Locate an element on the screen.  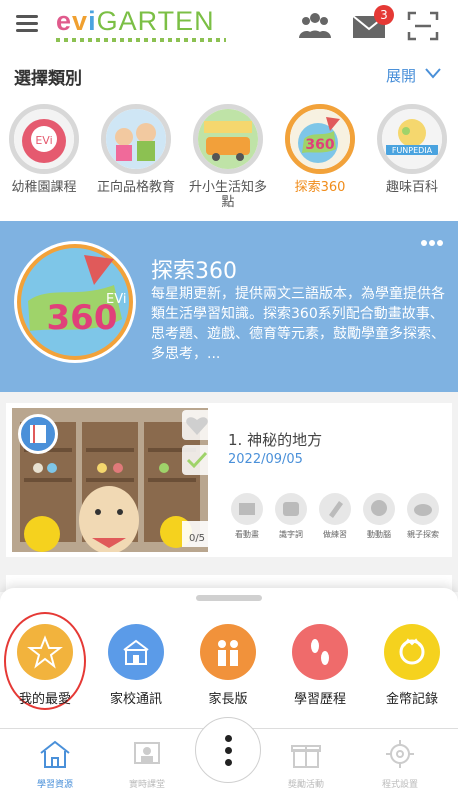
quick-action-favorites: 我的最愛 is located at coordinates (45, 665).